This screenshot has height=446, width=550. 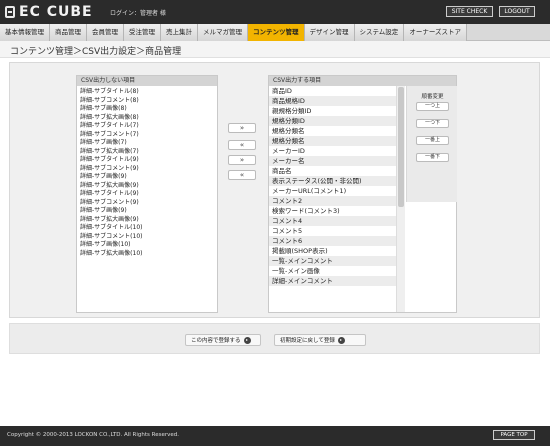 What do you see at coordinates (138, 13) in the screenshot?
I see `login-info: ログイン：管理者 様` at bounding box center [138, 13].